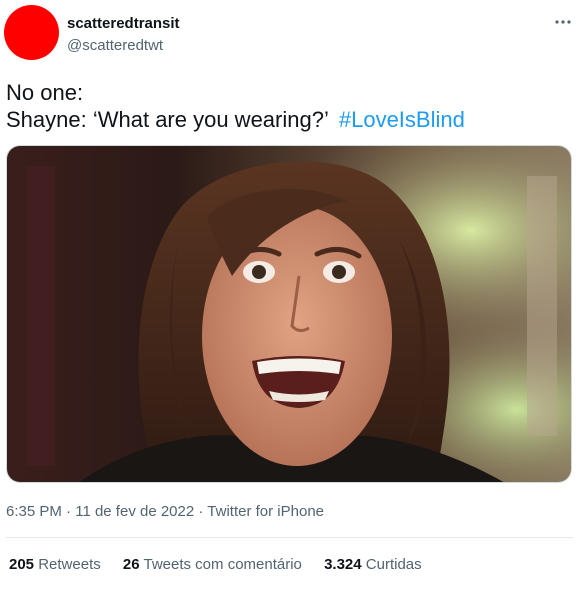  I want to click on likes-count: 3.324, so click(343, 564).